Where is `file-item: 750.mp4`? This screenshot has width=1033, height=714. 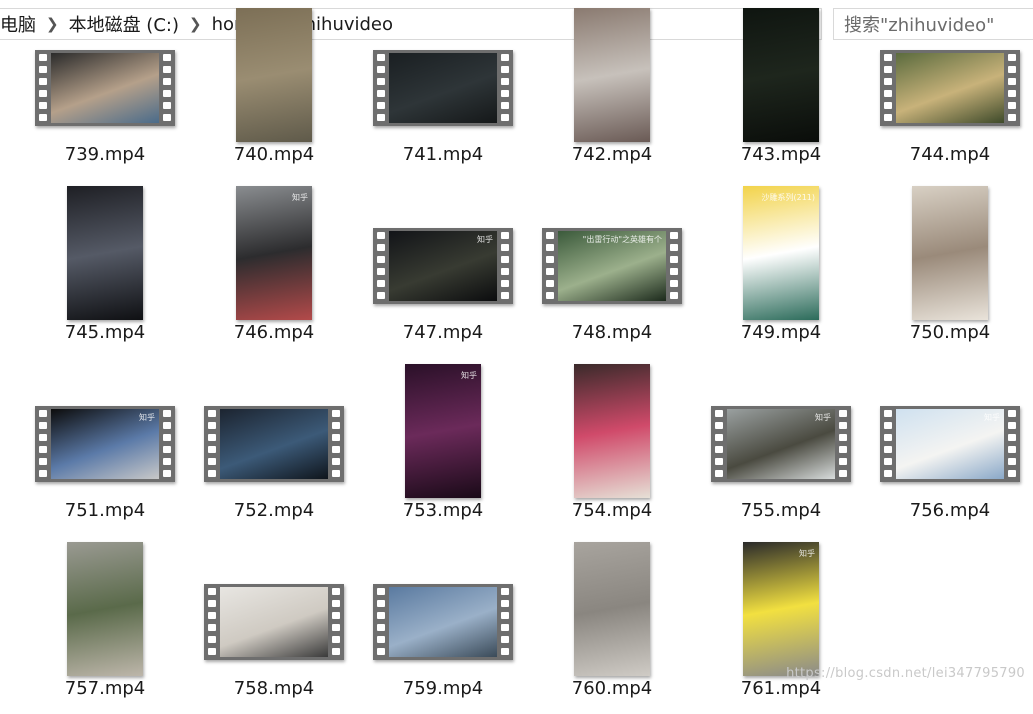 file-item: 750.mp4 is located at coordinates (950, 272).